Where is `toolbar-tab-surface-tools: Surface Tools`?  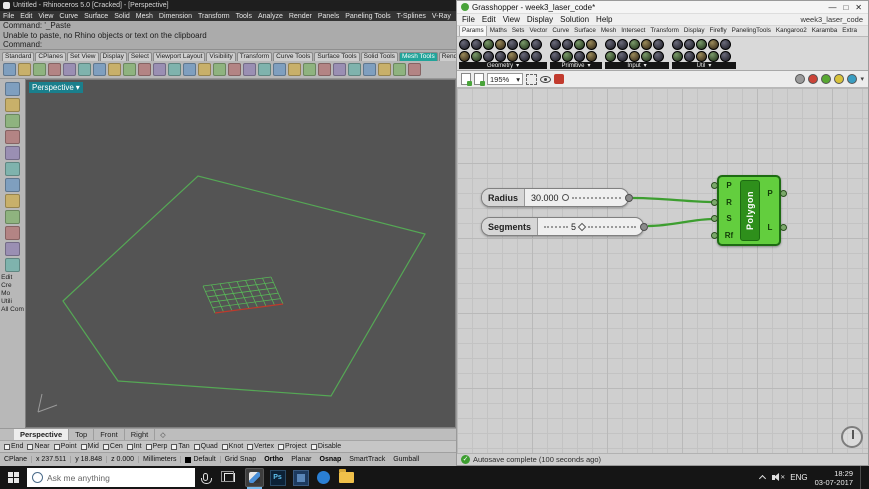
toolbar-tab-surface-tools: Surface Tools is located at coordinates (337, 56).